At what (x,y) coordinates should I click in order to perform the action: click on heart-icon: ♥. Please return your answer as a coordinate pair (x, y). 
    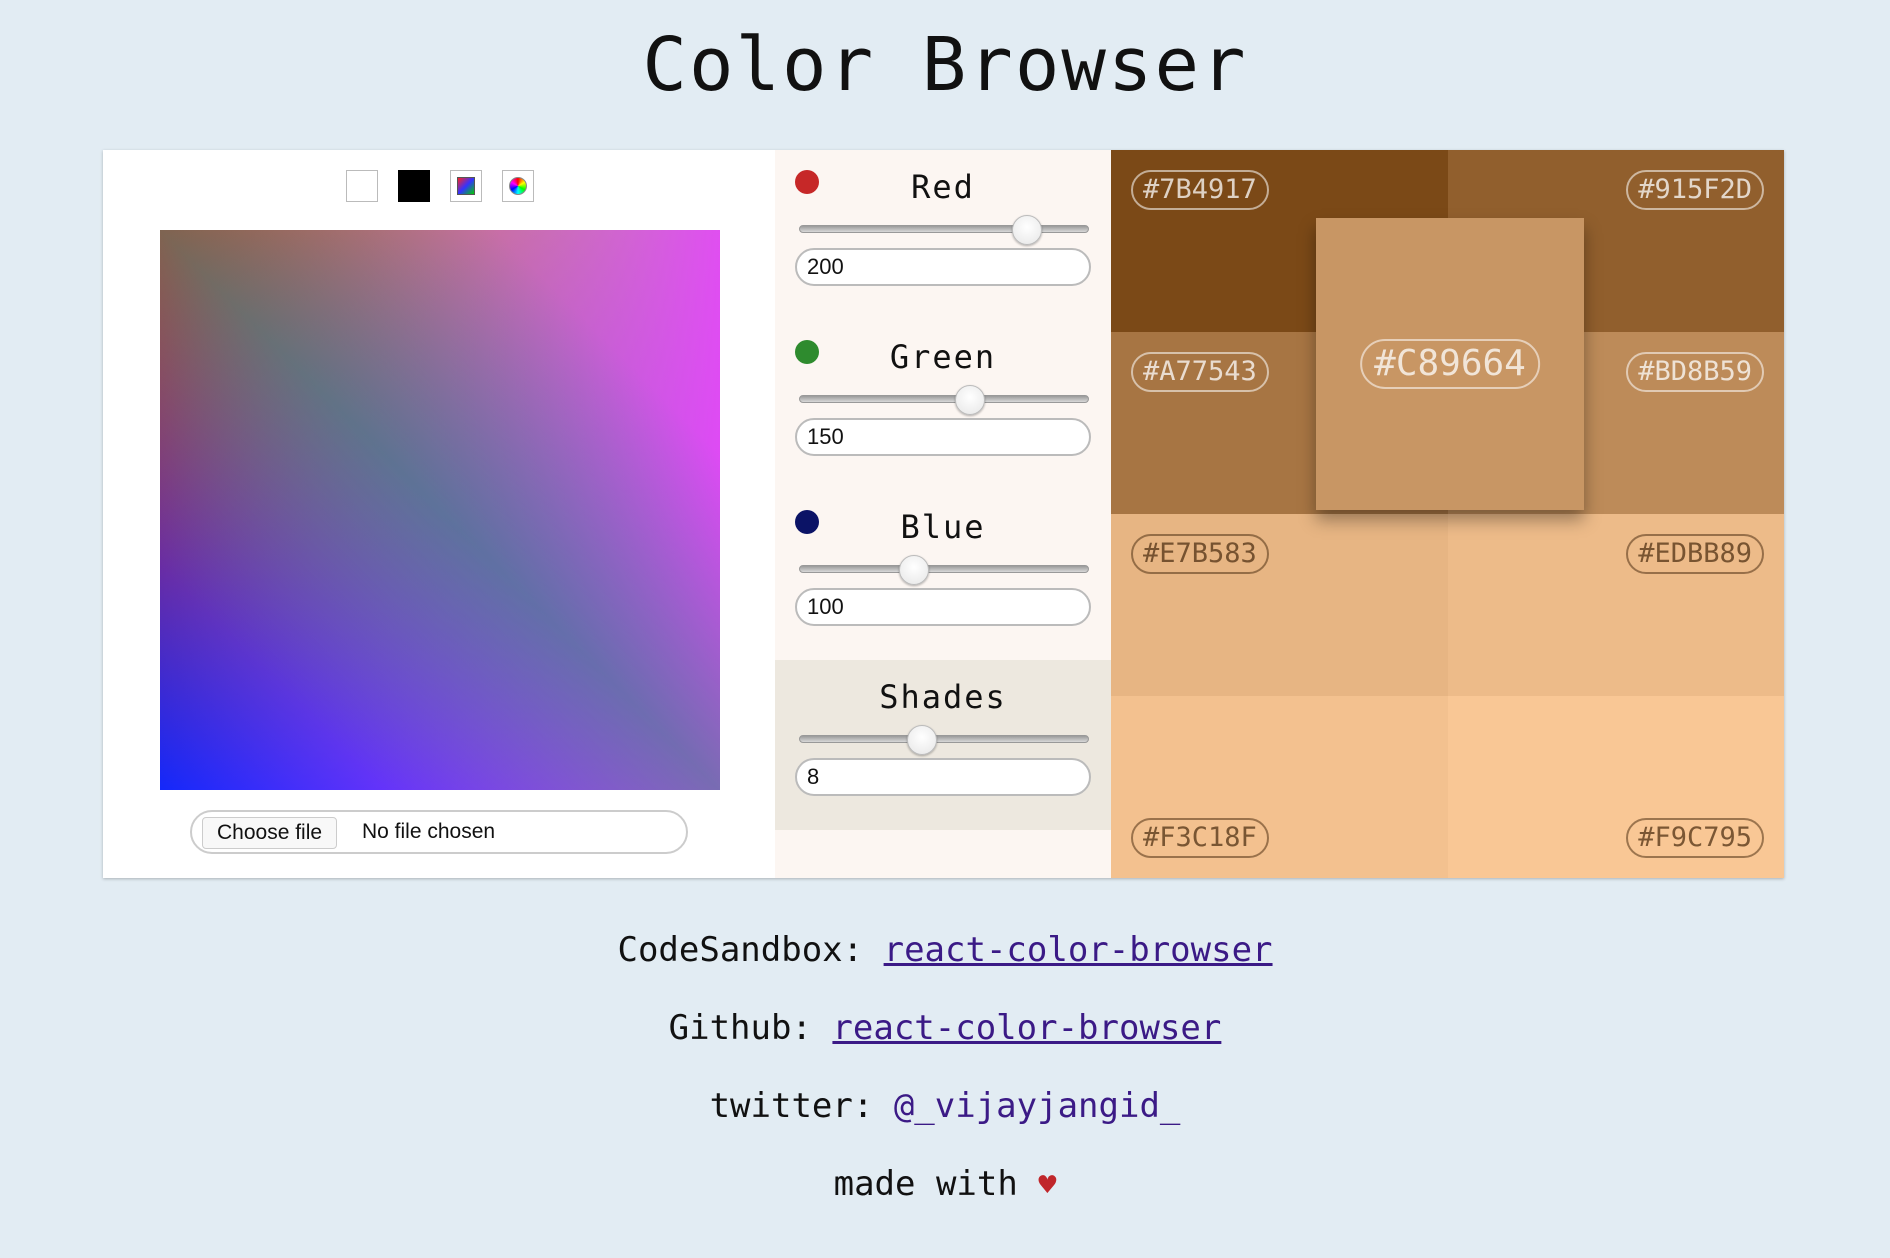
    Looking at the image, I should click on (1047, 1185).